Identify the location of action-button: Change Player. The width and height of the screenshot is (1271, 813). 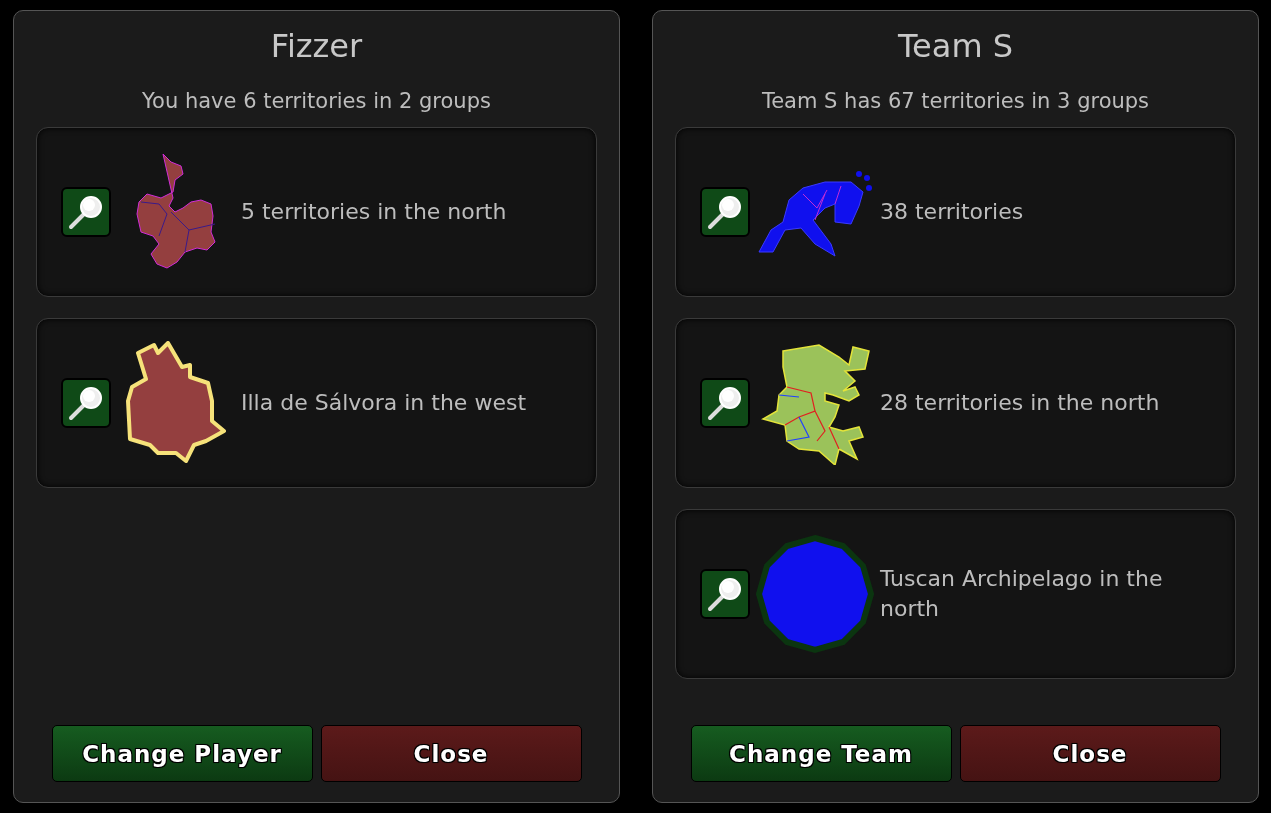
(182, 753).